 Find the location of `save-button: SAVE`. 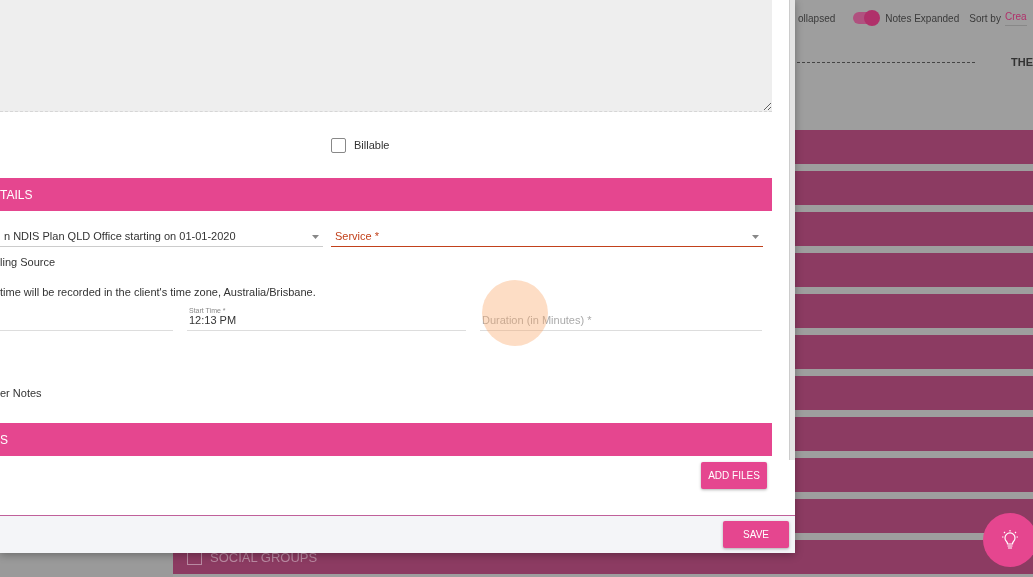

save-button: SAVE is located at coordinates (756, 534).